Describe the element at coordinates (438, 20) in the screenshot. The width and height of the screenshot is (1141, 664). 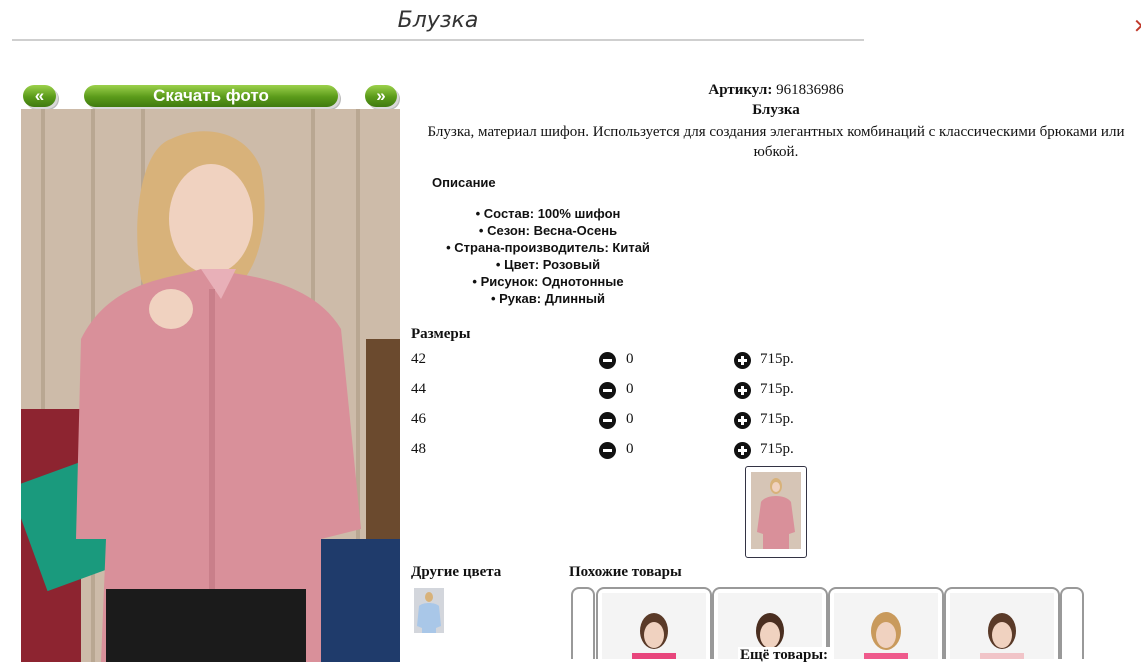
I see `page-title: Блузка` at that location.